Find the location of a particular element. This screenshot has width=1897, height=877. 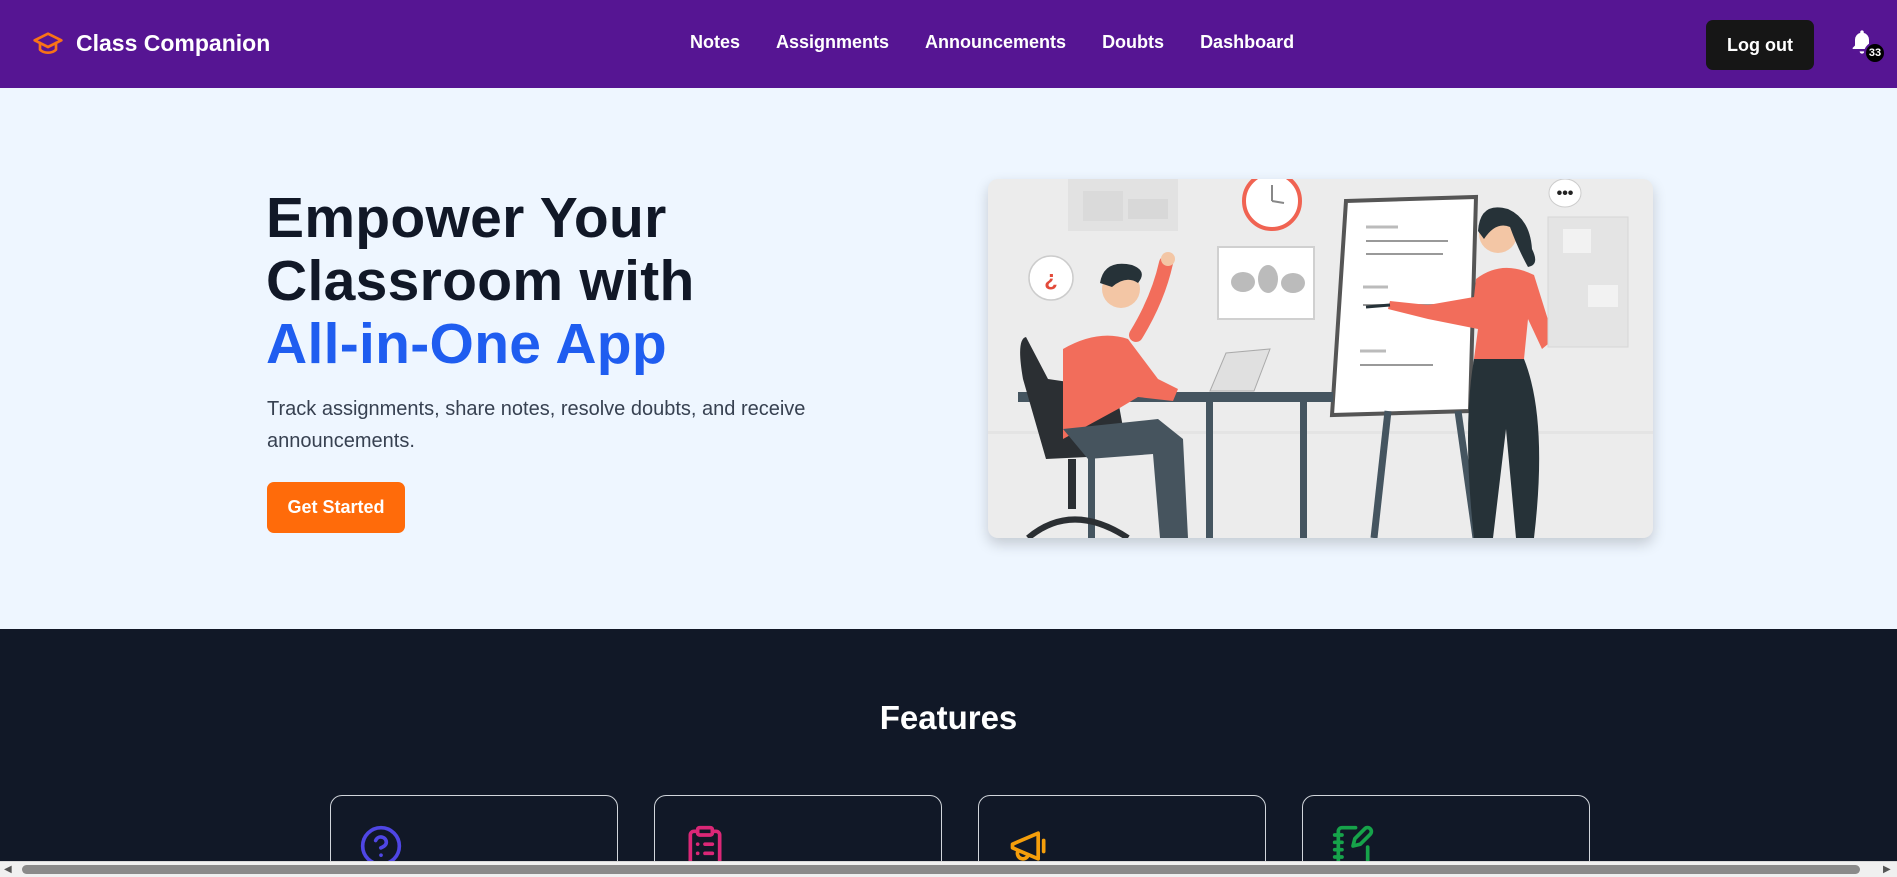

question-bubble: ¿ is located at coordinates (1051, 278).